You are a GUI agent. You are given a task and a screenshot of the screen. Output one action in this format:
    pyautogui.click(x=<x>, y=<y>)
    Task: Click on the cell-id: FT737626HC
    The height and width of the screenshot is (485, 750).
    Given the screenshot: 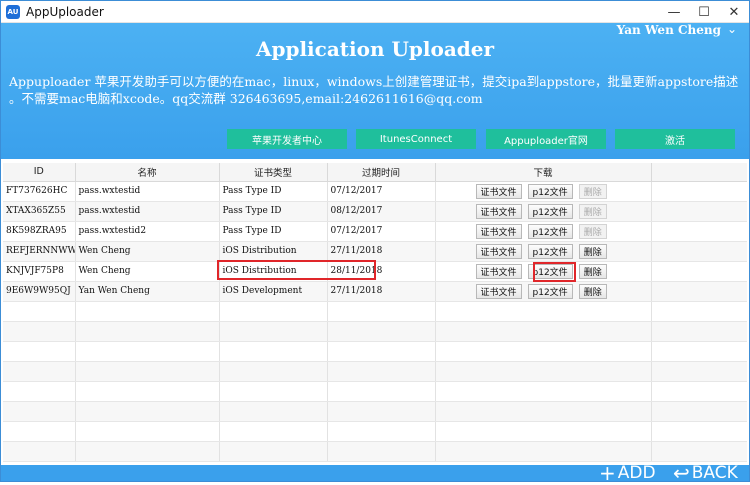 What is the action you would take?
    pyautogui.click(x=39, y=191)
    